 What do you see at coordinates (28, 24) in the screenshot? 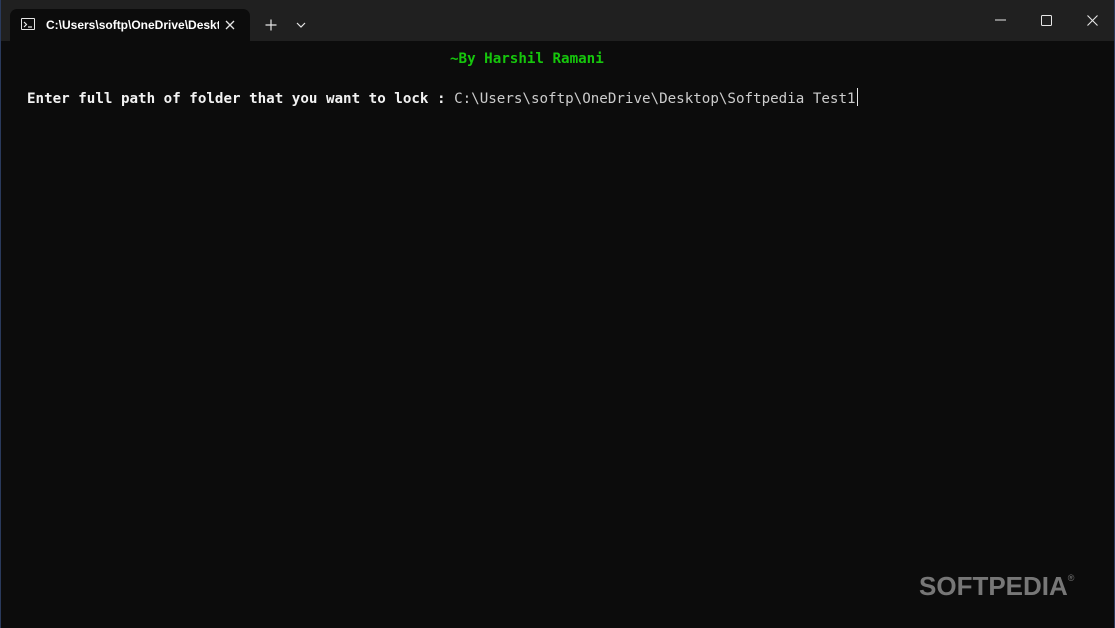
I see `terminal-icon` at bounding box center [28, 24].